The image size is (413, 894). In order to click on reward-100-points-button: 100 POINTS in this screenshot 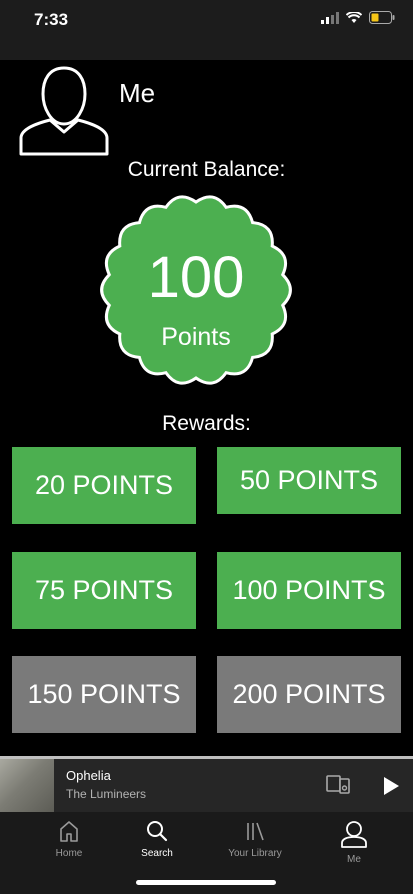, I will do `click(309, 590)`.